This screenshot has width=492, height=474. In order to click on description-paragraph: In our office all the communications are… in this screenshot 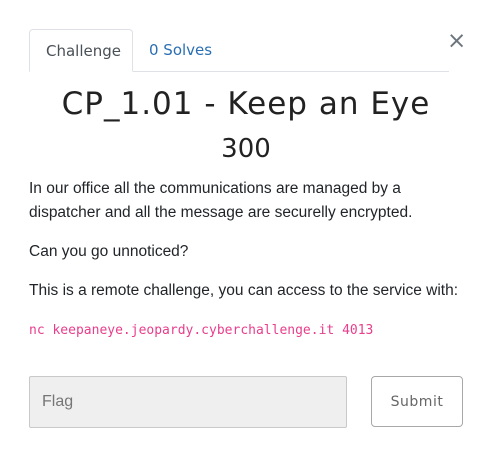, I will do `click(221, 200)`.